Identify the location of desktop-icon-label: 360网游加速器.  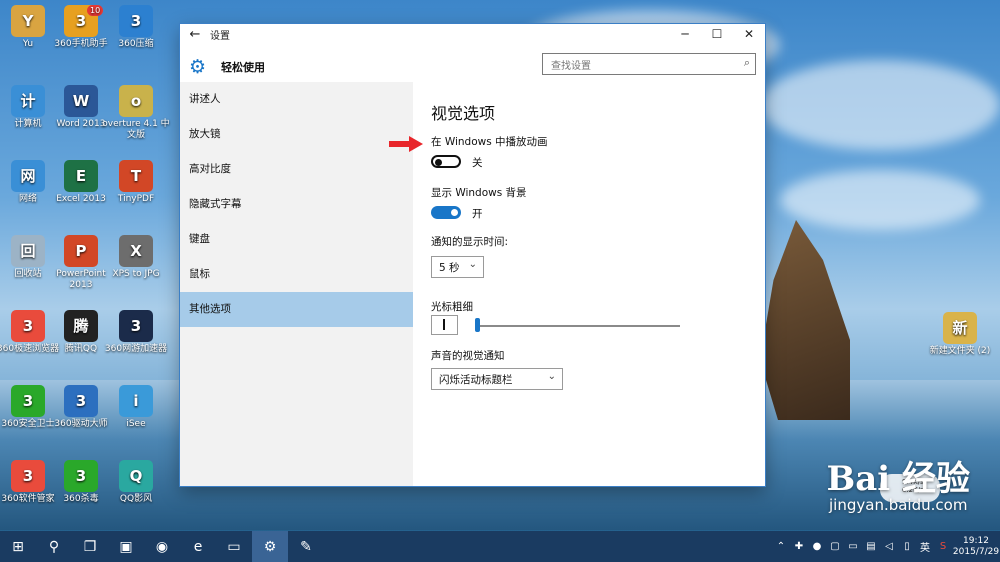
(136, 349).